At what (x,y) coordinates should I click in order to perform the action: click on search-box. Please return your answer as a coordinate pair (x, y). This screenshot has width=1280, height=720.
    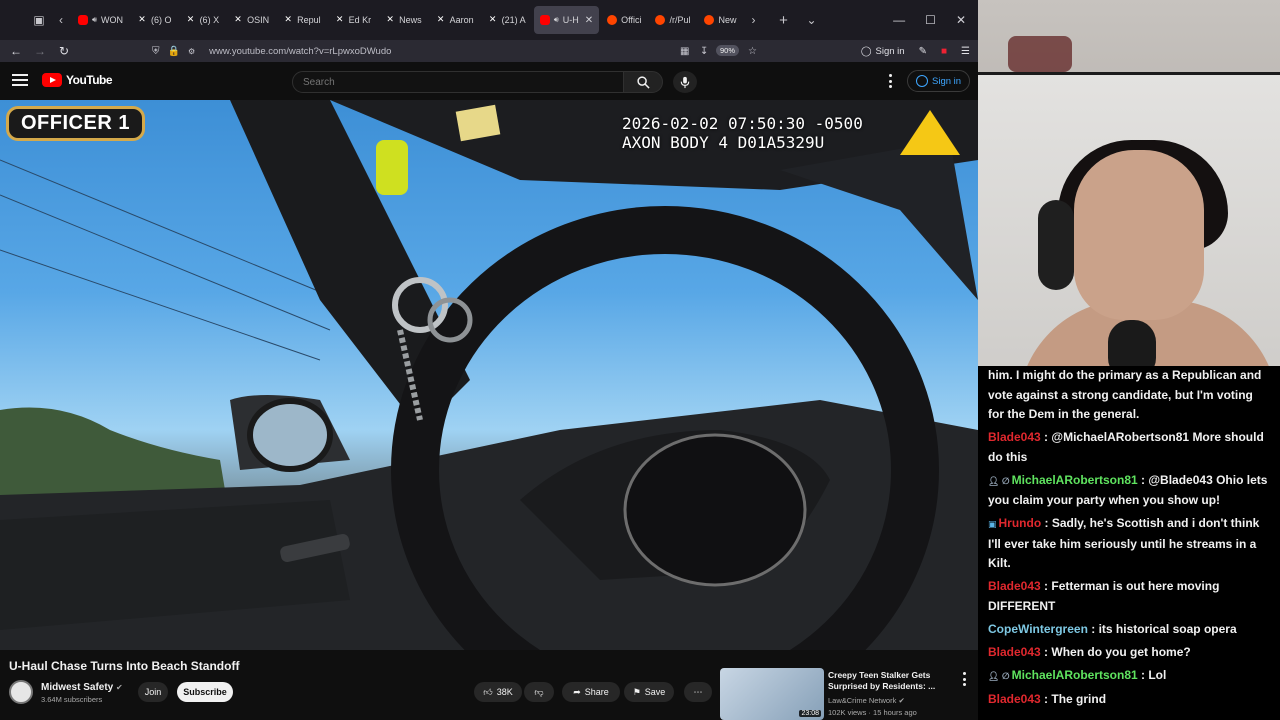
    Looking at the image, I should click on (458, 82).